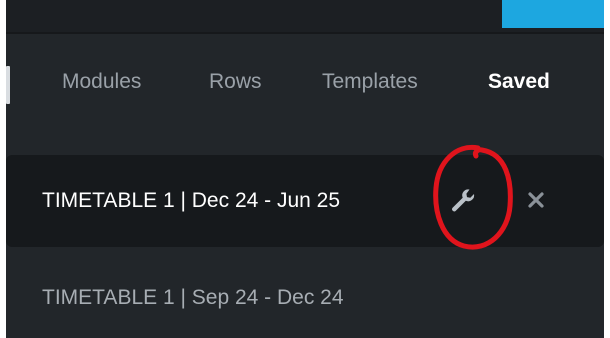  What do you see at coordinates (536, 200) in the screenshot?
I see `close-icon` at bounding box center [536, 200].